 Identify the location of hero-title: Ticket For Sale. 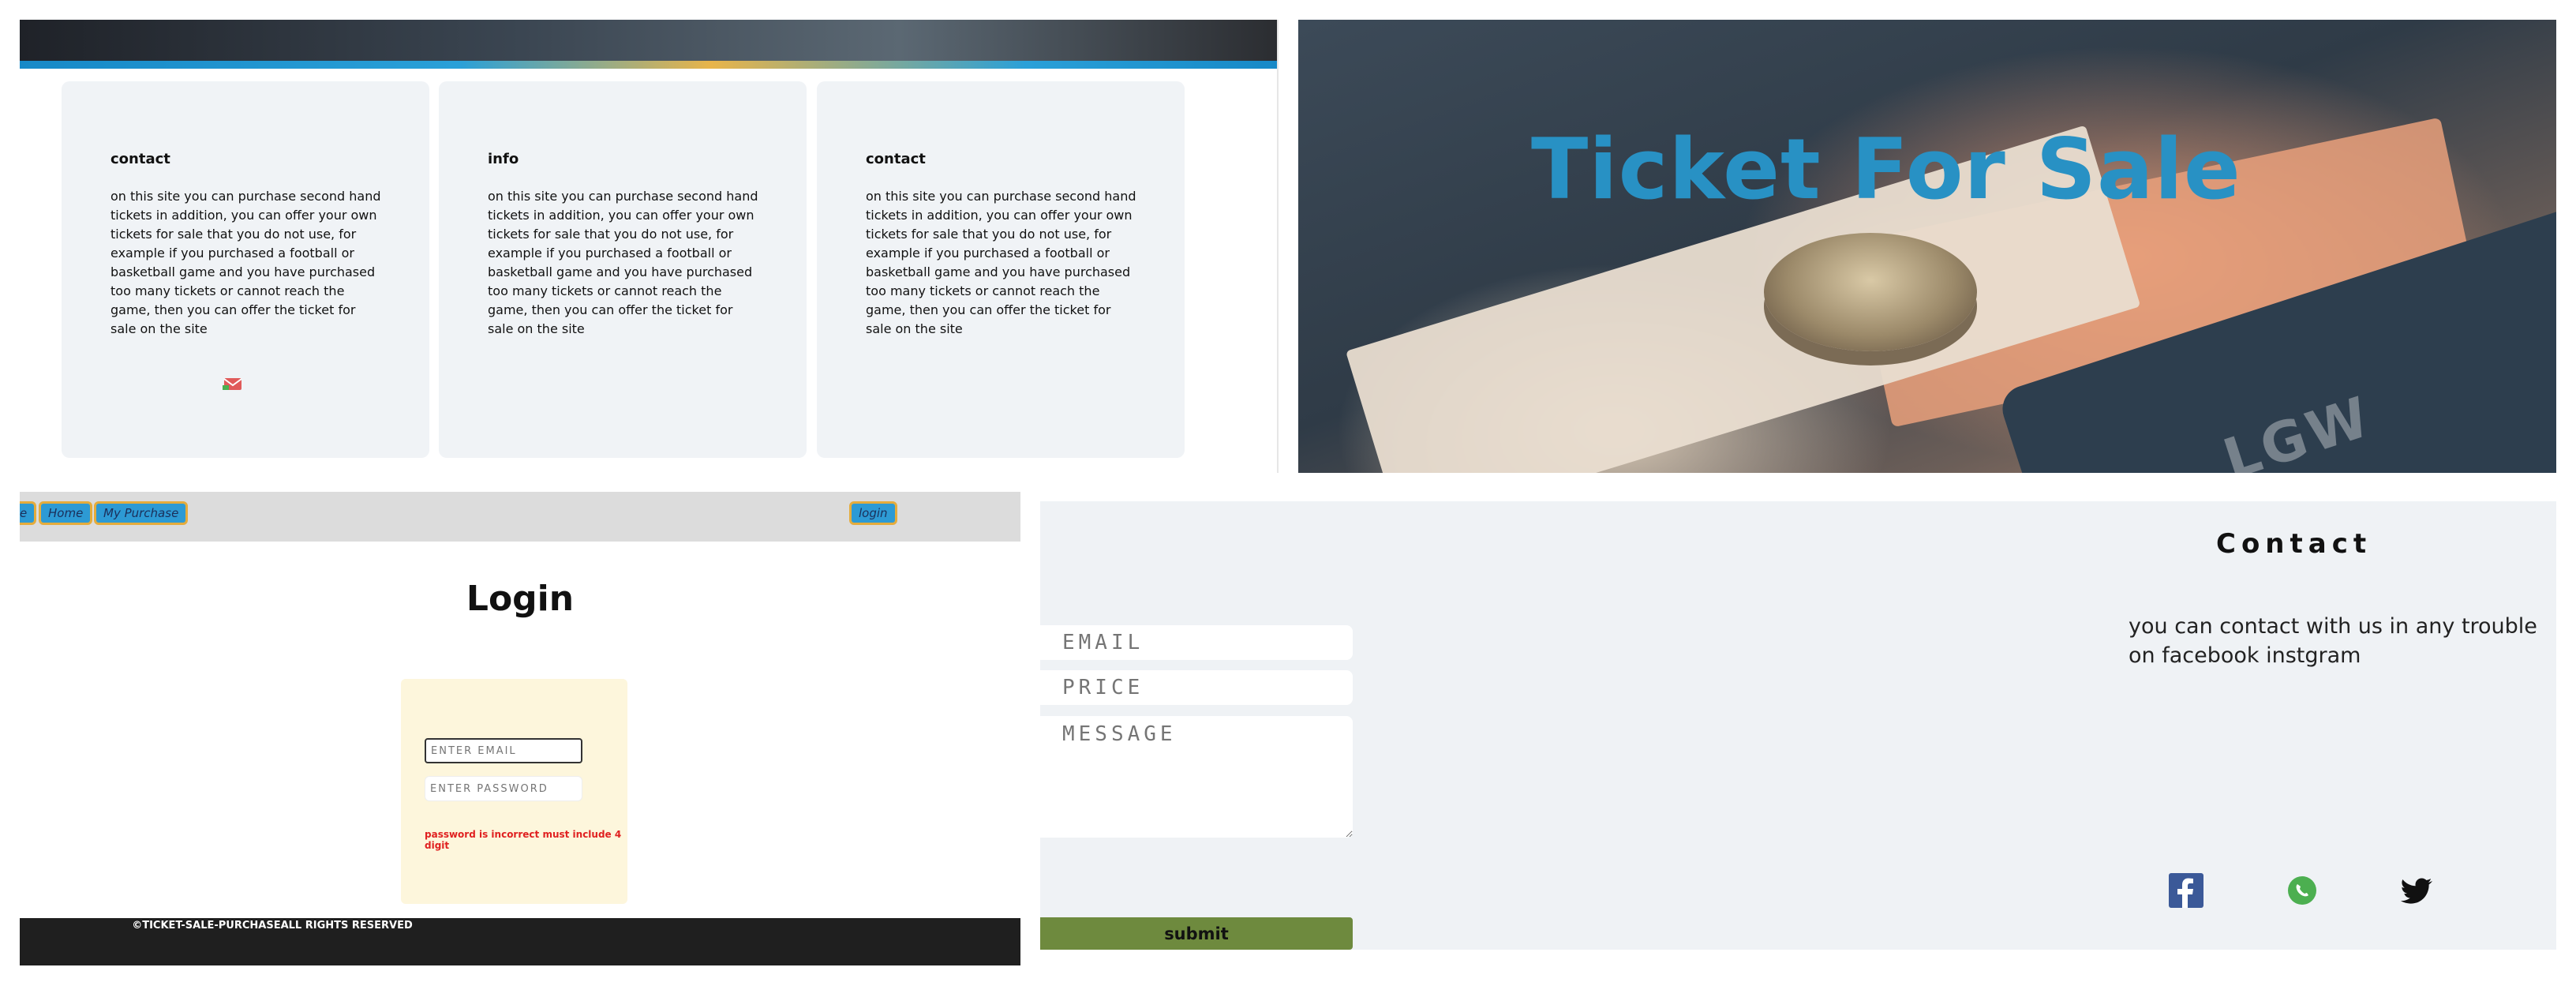
(1886, 169).